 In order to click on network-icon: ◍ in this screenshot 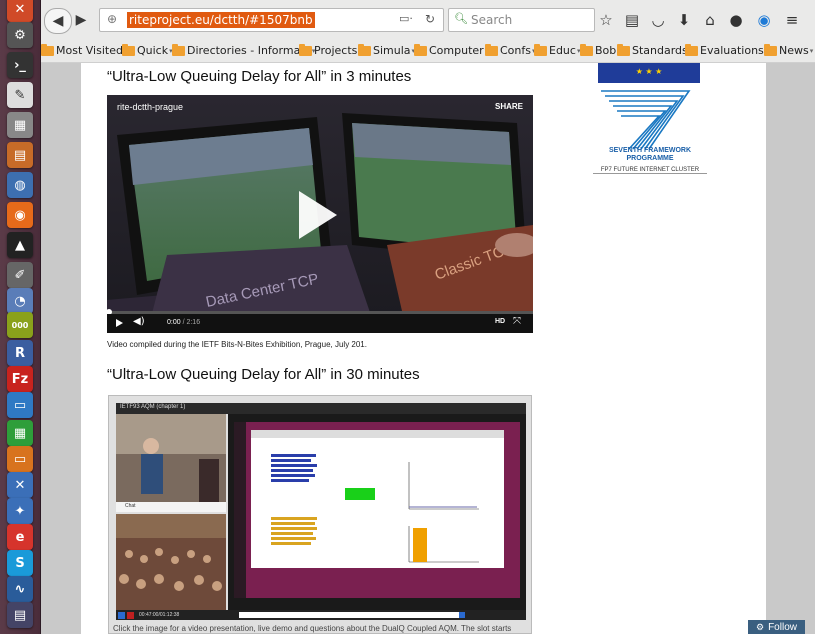, I will do `click(20, 185)`.